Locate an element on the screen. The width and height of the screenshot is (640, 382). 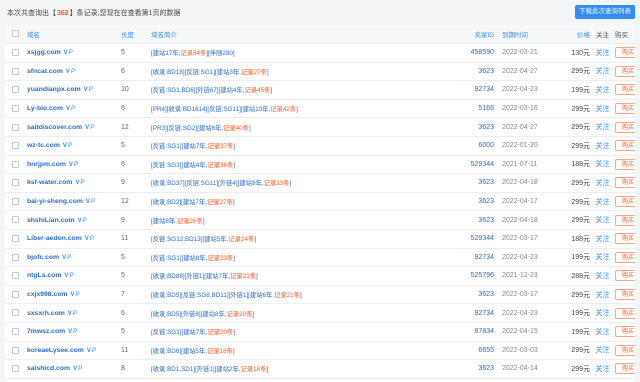
domain-link: saishicd.com is located at coordinates (48, 368).